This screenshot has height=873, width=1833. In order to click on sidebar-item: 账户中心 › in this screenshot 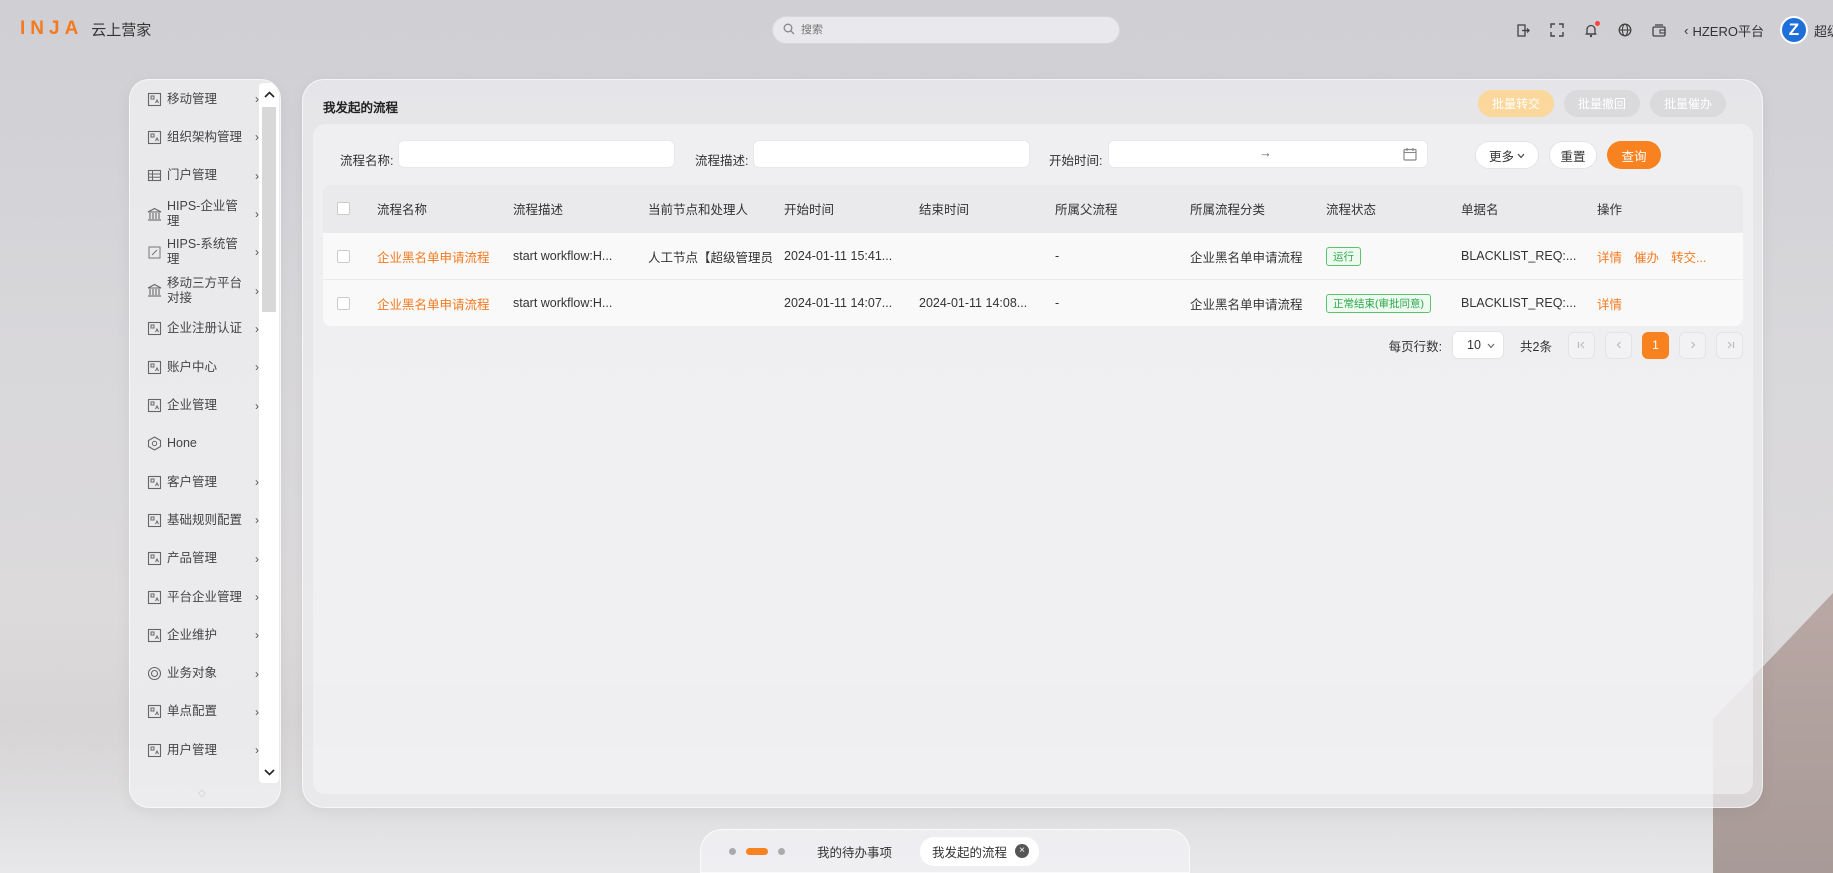, I will do `click(194, 367)`.